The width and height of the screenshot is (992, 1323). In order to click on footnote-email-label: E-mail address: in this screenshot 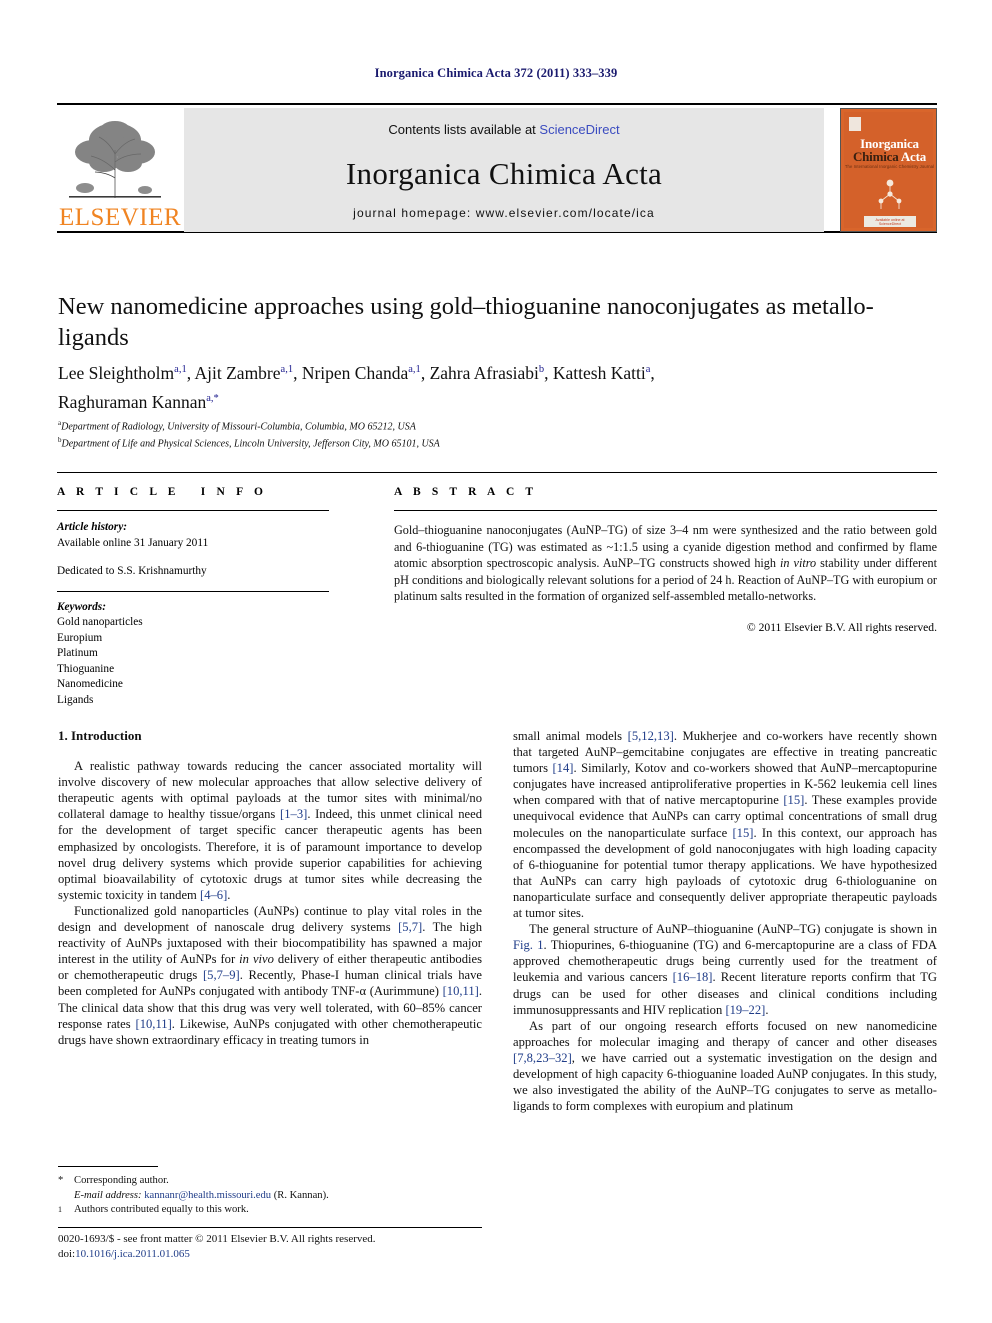, I will do `click(108, 1195)`.